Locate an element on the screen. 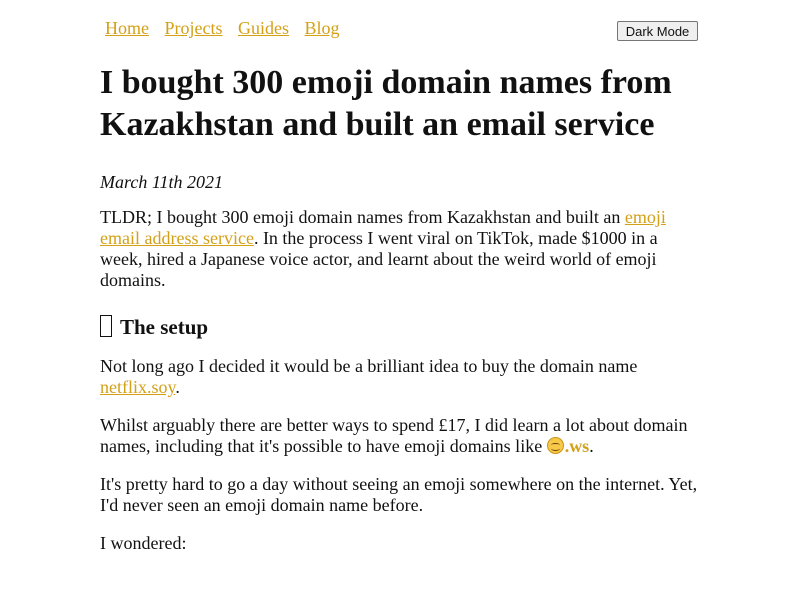  paragraph-wondered: I wondered: is located at coordinates (143, 543).